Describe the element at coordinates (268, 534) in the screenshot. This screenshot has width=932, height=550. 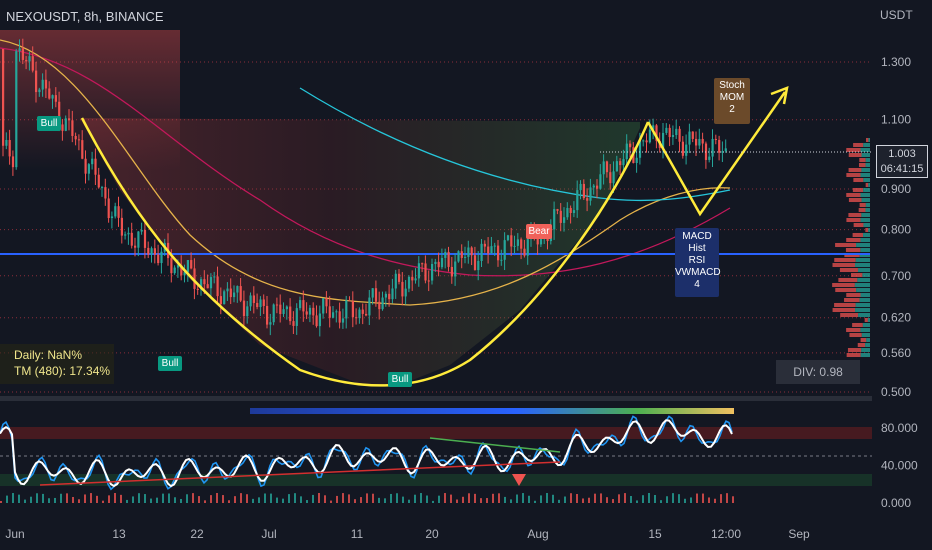
I see `x-tick-label: Jul` at that location.